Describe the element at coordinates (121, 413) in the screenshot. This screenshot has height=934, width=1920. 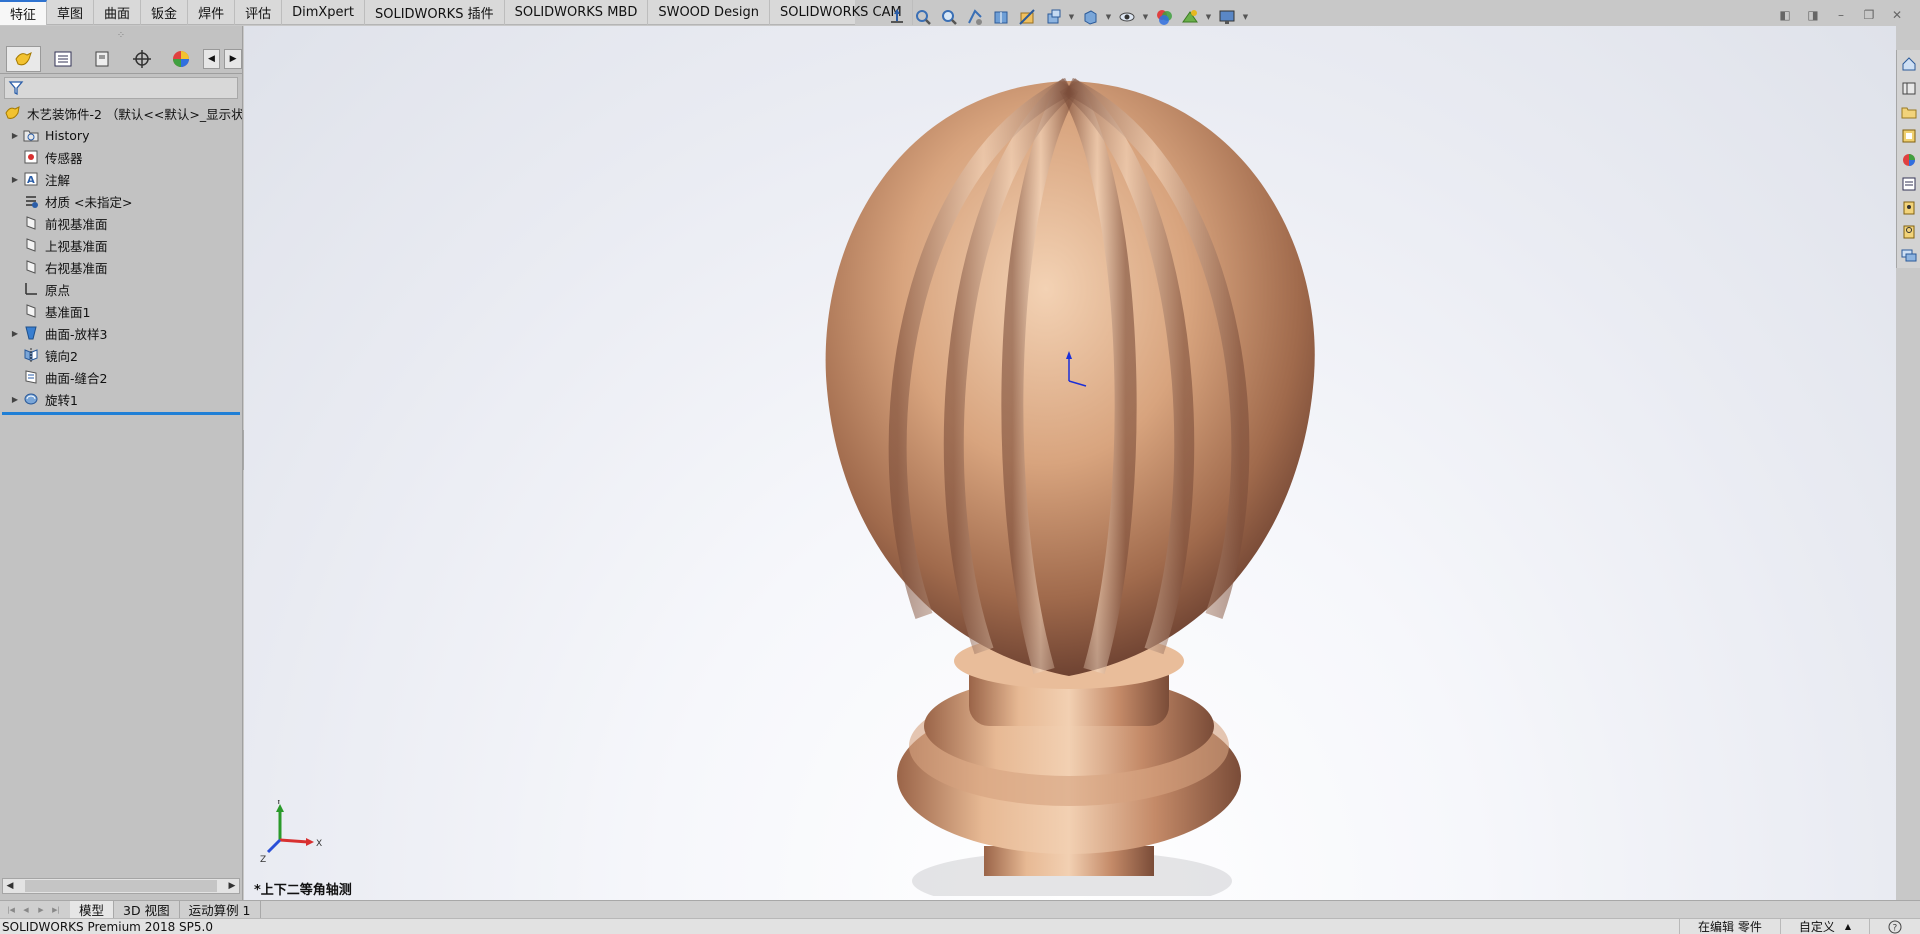
I see `rollback-bar` at that location.